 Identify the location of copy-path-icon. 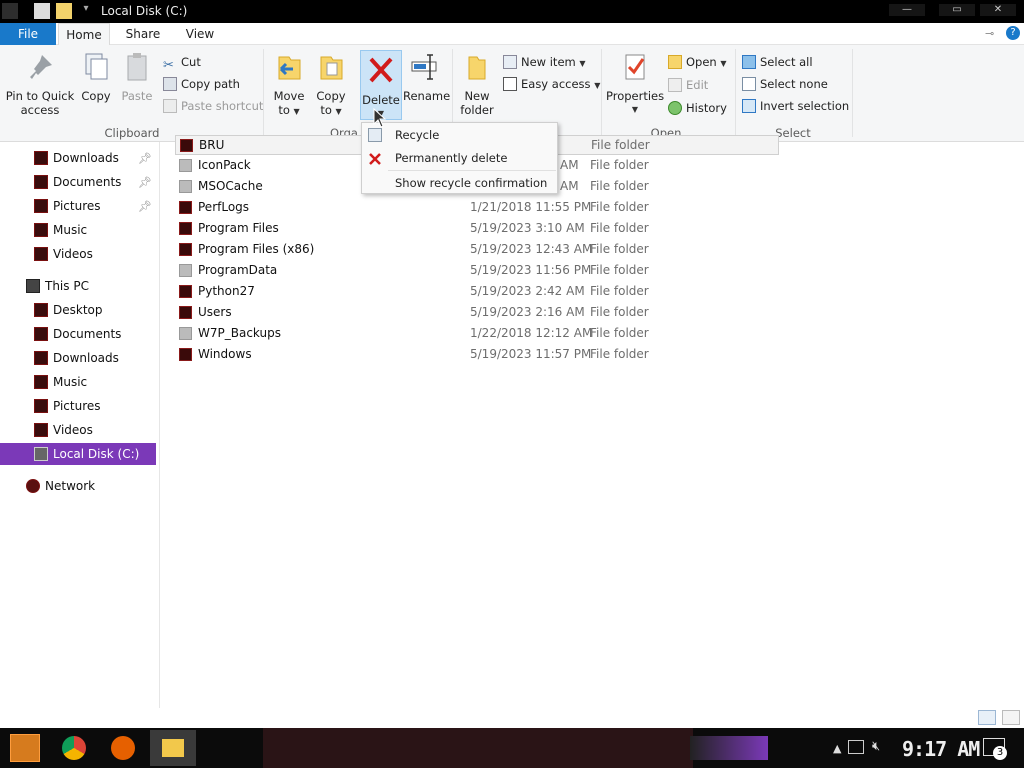
(170, 84).